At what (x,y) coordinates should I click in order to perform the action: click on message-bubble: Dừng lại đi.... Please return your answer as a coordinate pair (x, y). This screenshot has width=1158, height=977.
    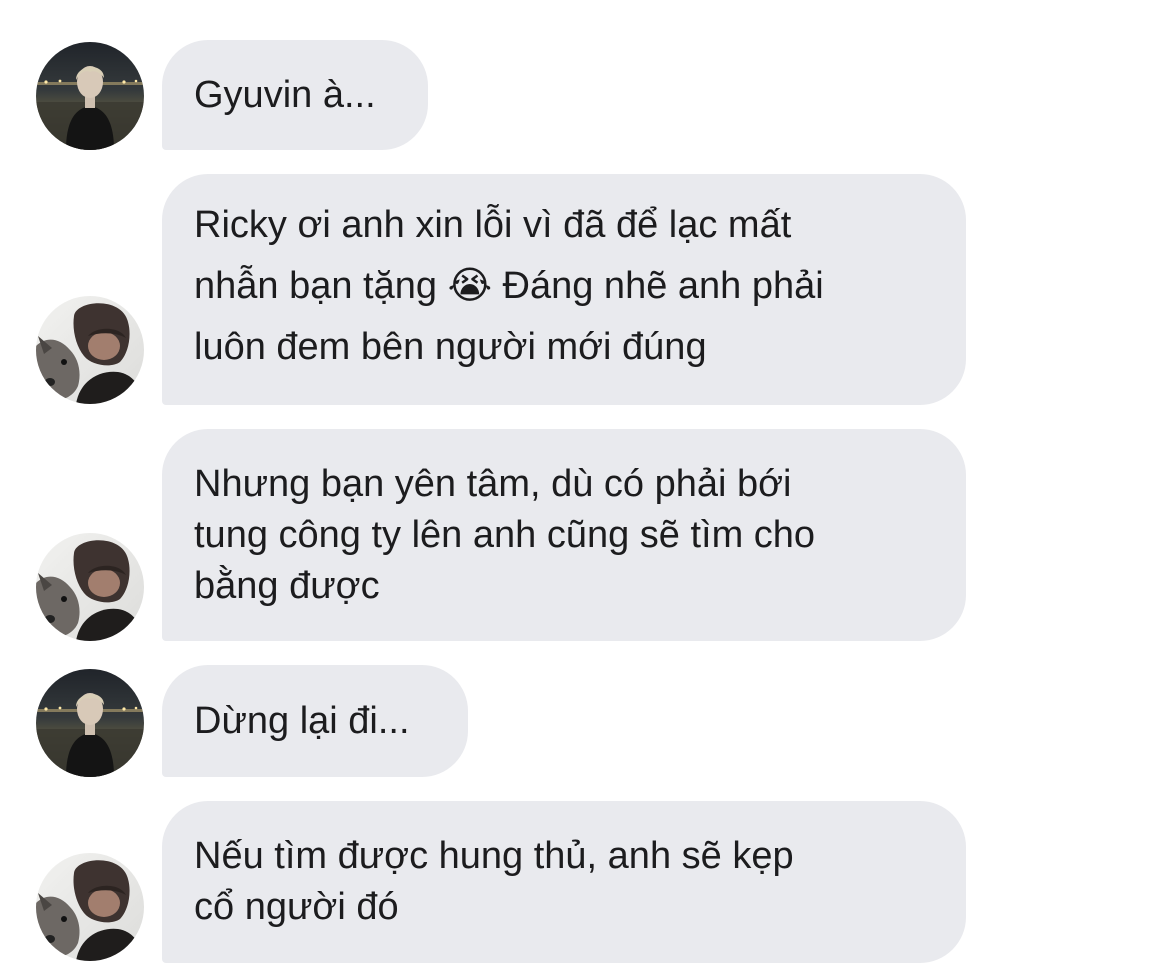
    Looking at the image, I should click on (315, 721).